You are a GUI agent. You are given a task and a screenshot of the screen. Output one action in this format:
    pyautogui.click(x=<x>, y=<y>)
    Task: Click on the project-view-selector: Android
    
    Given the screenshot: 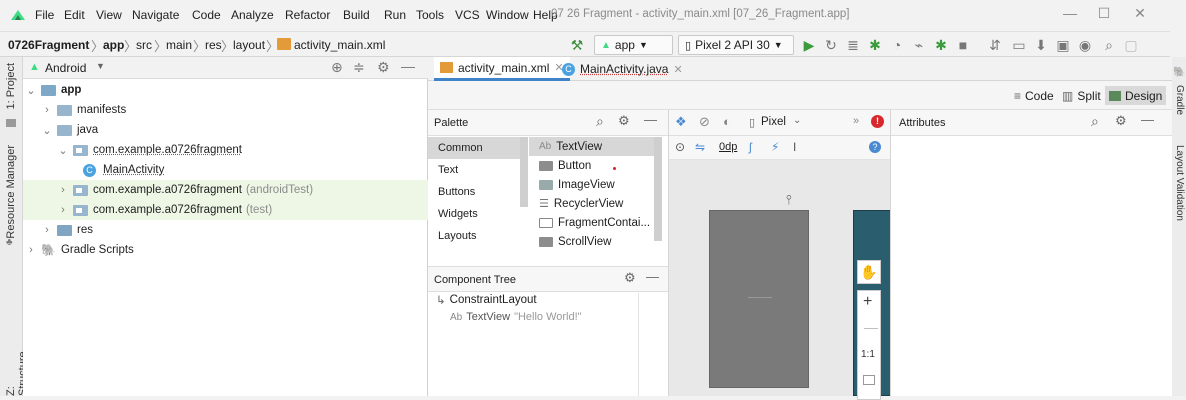 What is the action you would take?
    pyautogui.click(x=65, y=68)
    